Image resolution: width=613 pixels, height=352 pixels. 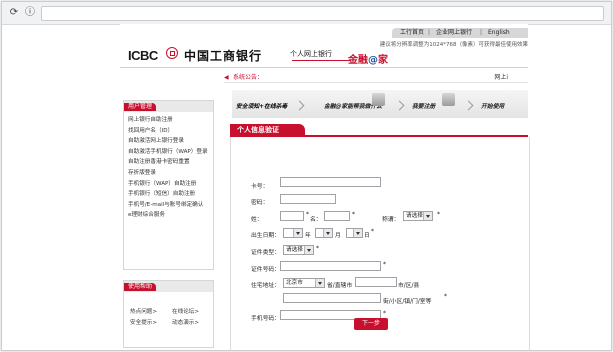 What do you see at coordinates (308, 236) in the screenshot?
I see `year-unit: 年` at bounding box center [308, 236].